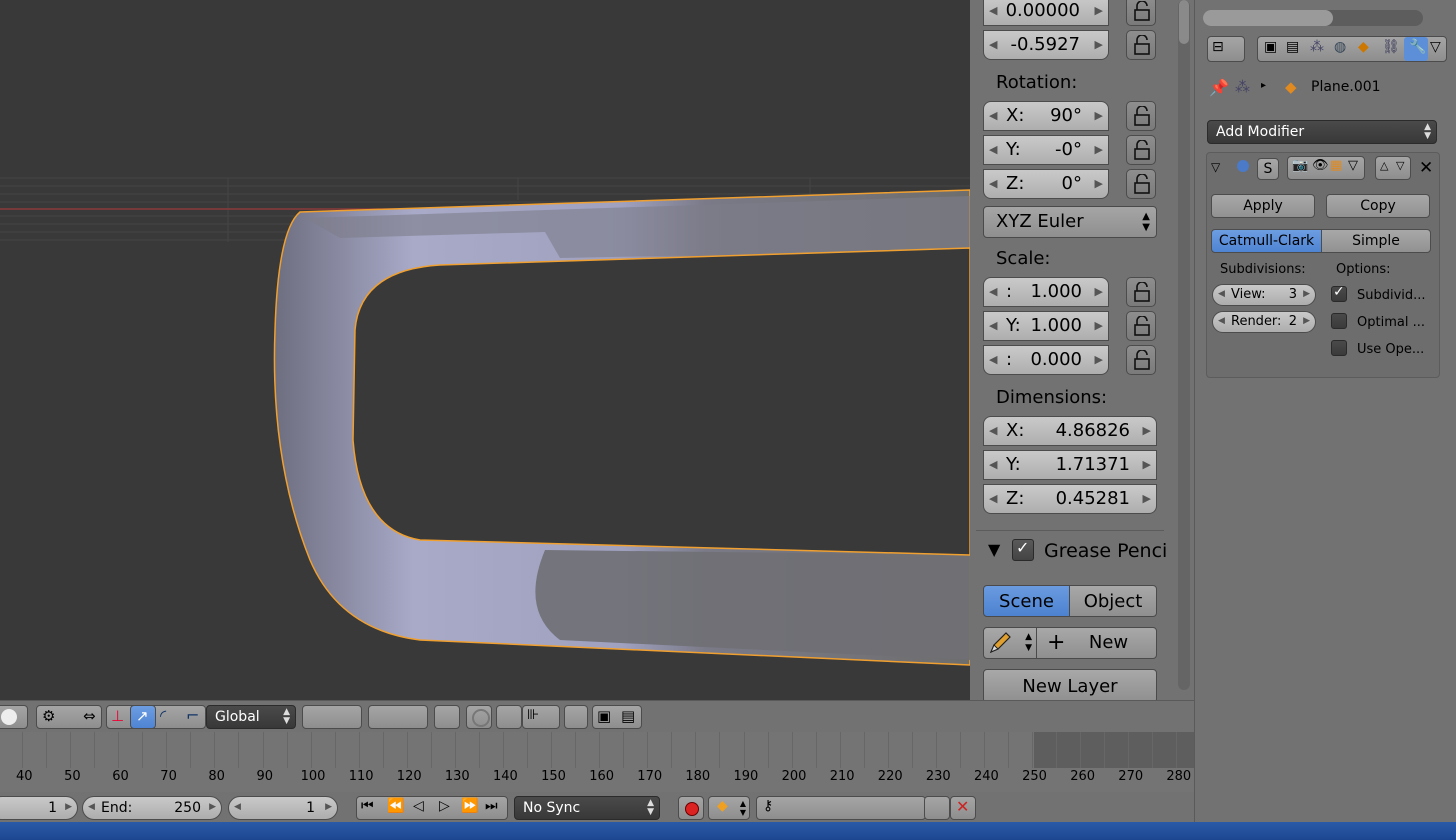 The image size is (1456, 840). What do you see at coordinates (1339, 293) in the screenshot?
I see `subdivide-uvs-checkbox: ✓` at bounding box center [1339, 293].